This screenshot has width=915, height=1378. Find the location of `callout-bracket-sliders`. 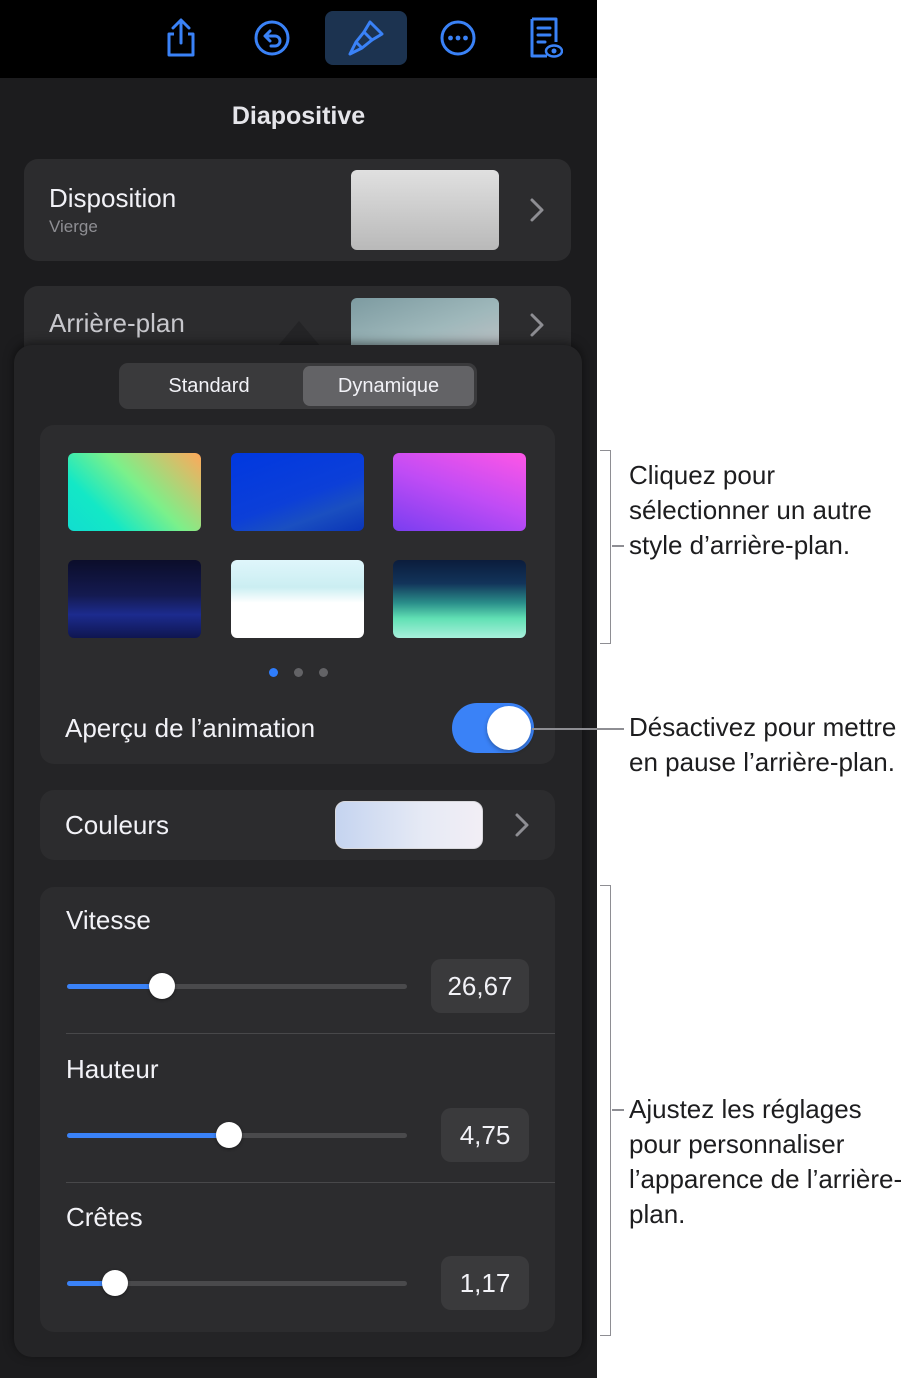

callout-bracket-sliders is located at coordinates (605, 1110).